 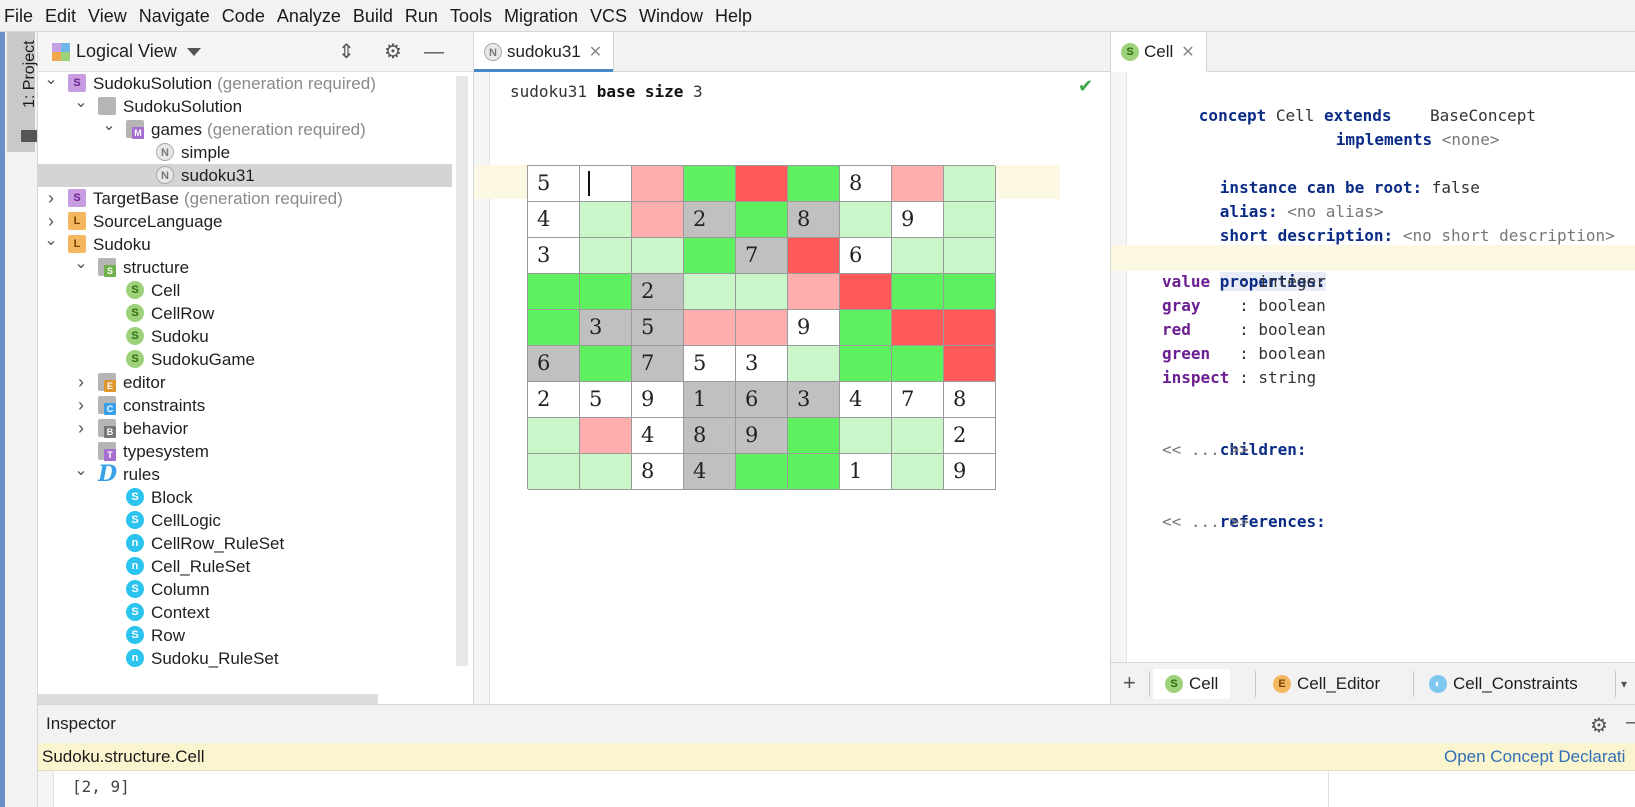 What do you see at coordinates (101, 786) in the screenshot?
I see `inspector-value: [2, 9]` at bounding box center [101, 786].